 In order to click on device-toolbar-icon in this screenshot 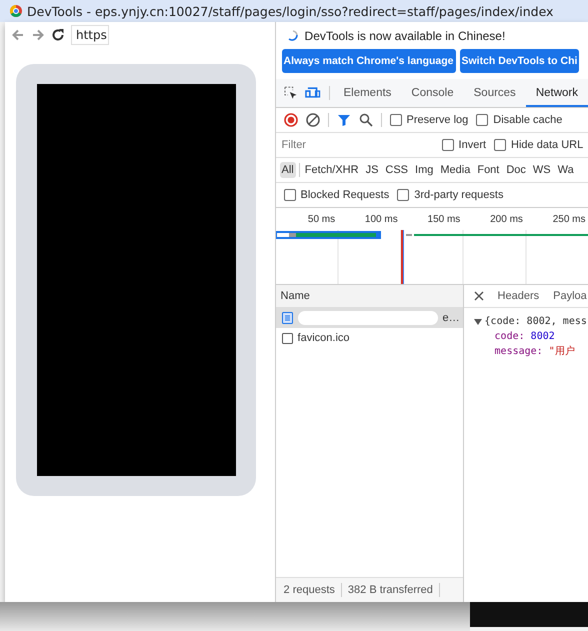, I will do `click(313, 93)`.